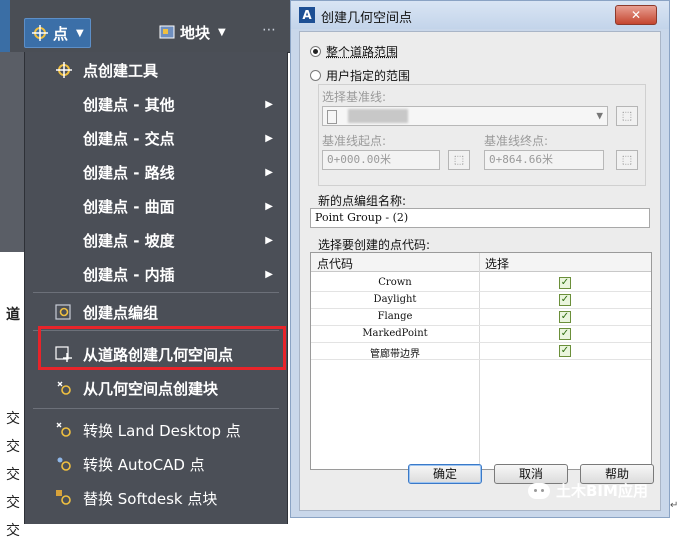  I want to click on point-code: MarkedPoint, so click(395, 333).